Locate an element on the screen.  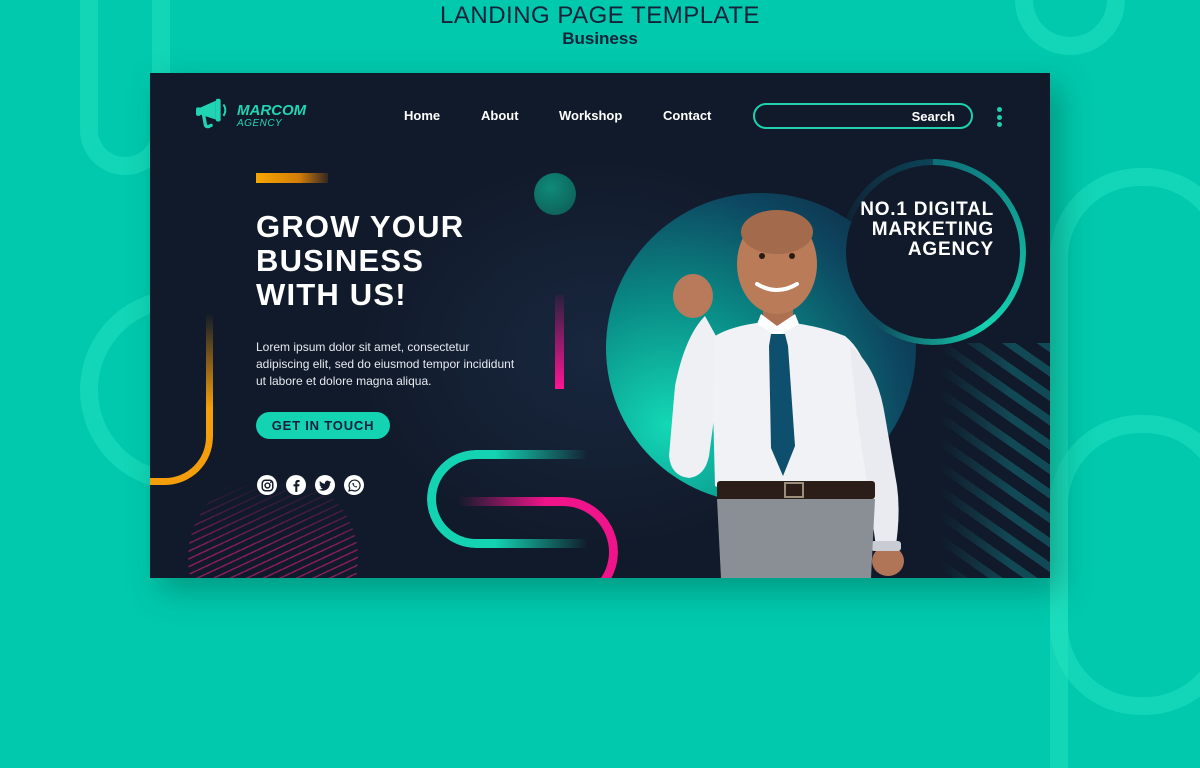
pink-bar-decoration is located at coordinates (559, 342).